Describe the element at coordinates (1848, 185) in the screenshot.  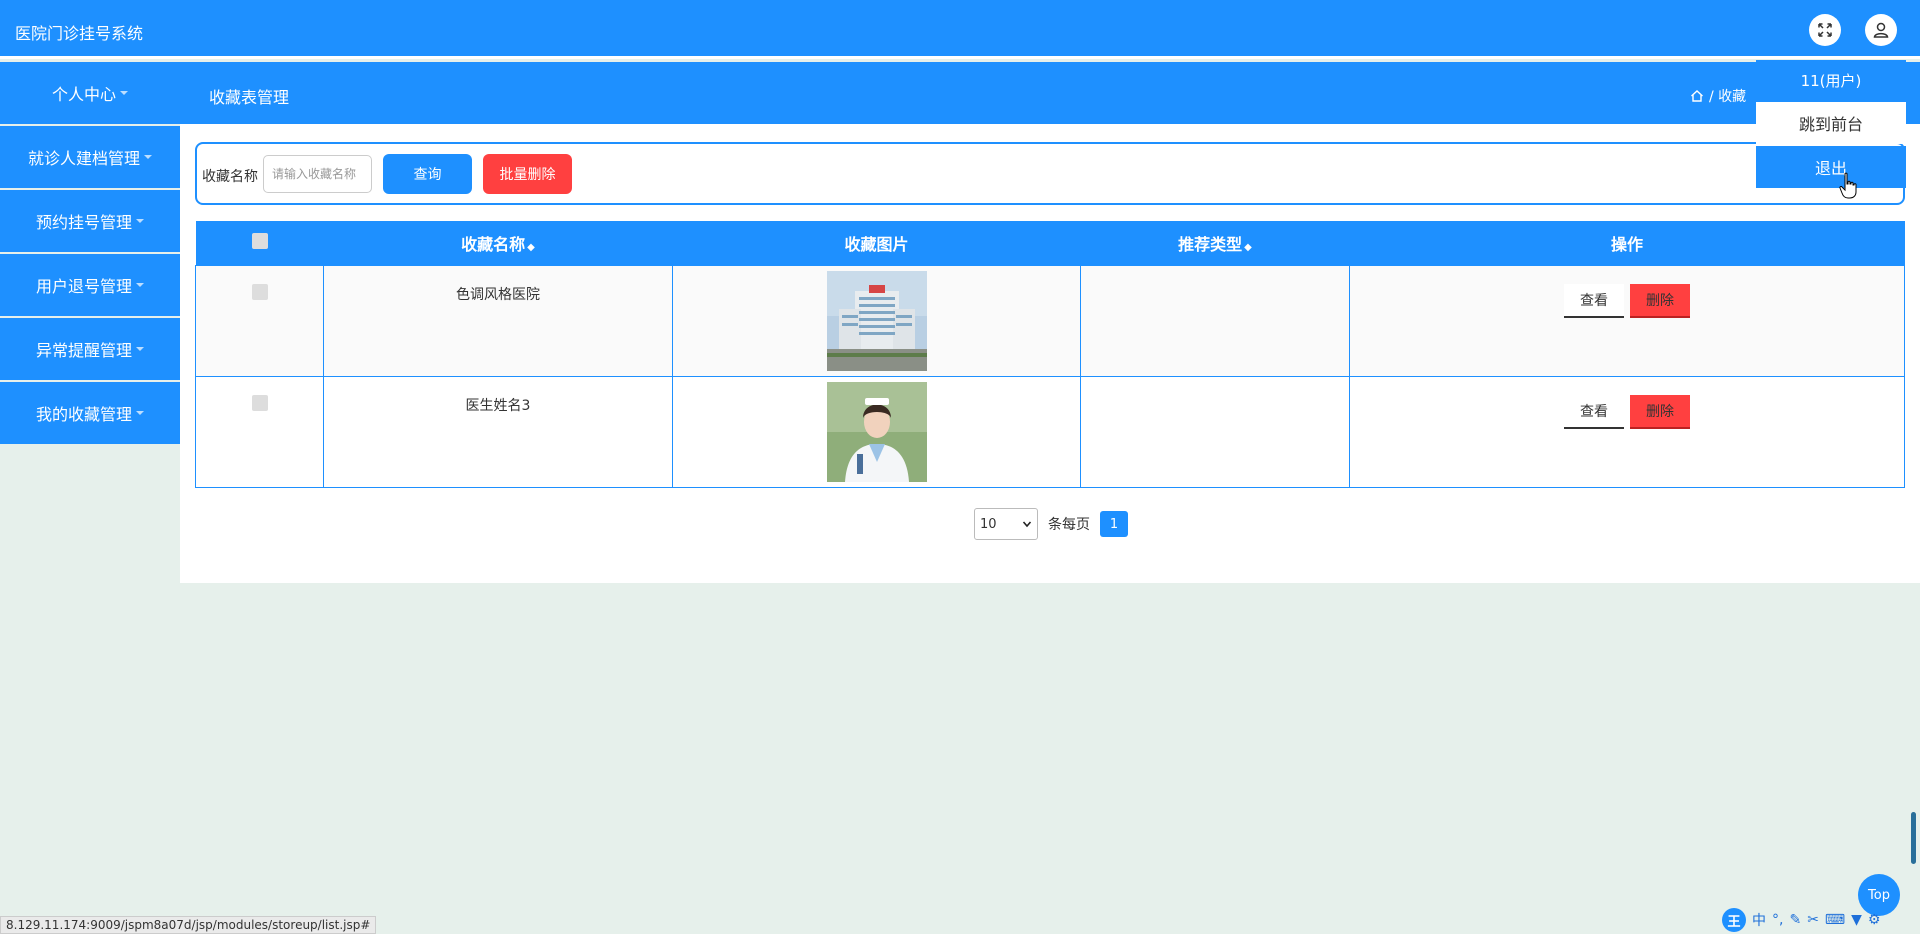
I see `hand-pointer-cursor-icon` at that location.